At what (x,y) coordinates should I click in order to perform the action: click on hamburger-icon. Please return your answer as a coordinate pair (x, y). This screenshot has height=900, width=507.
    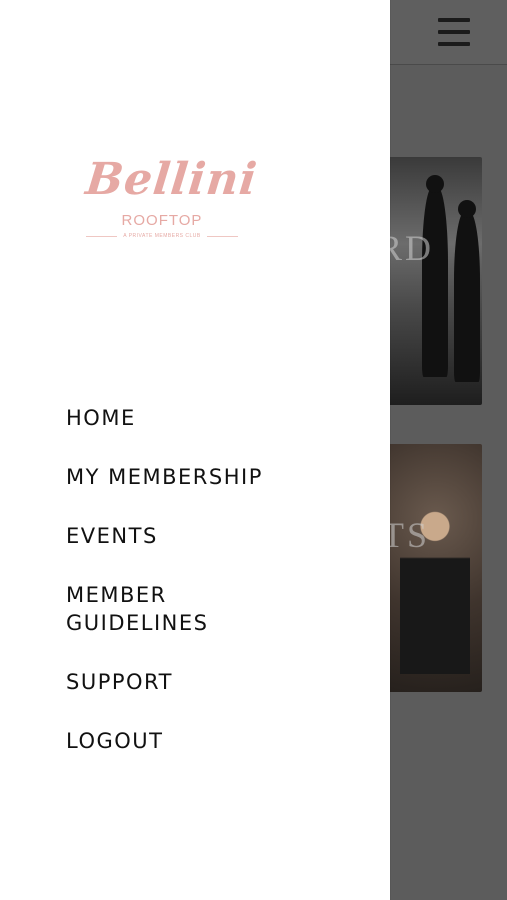
    Looking at the image, I should click on (454, 32).